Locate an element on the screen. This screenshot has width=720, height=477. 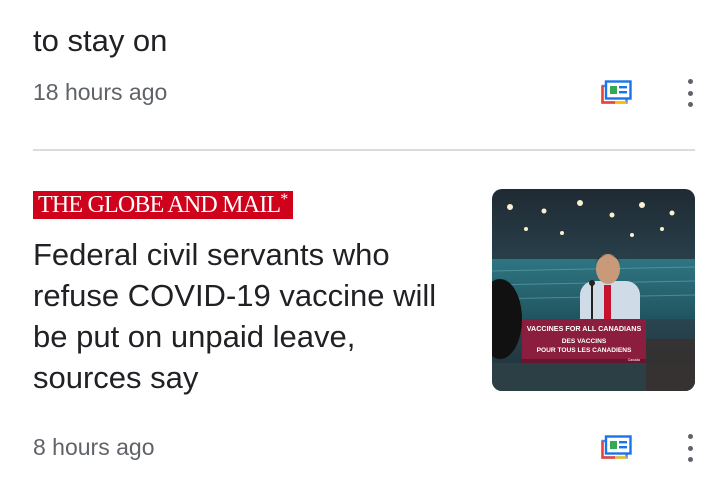
card-divider is located at coordinates (364, 150).